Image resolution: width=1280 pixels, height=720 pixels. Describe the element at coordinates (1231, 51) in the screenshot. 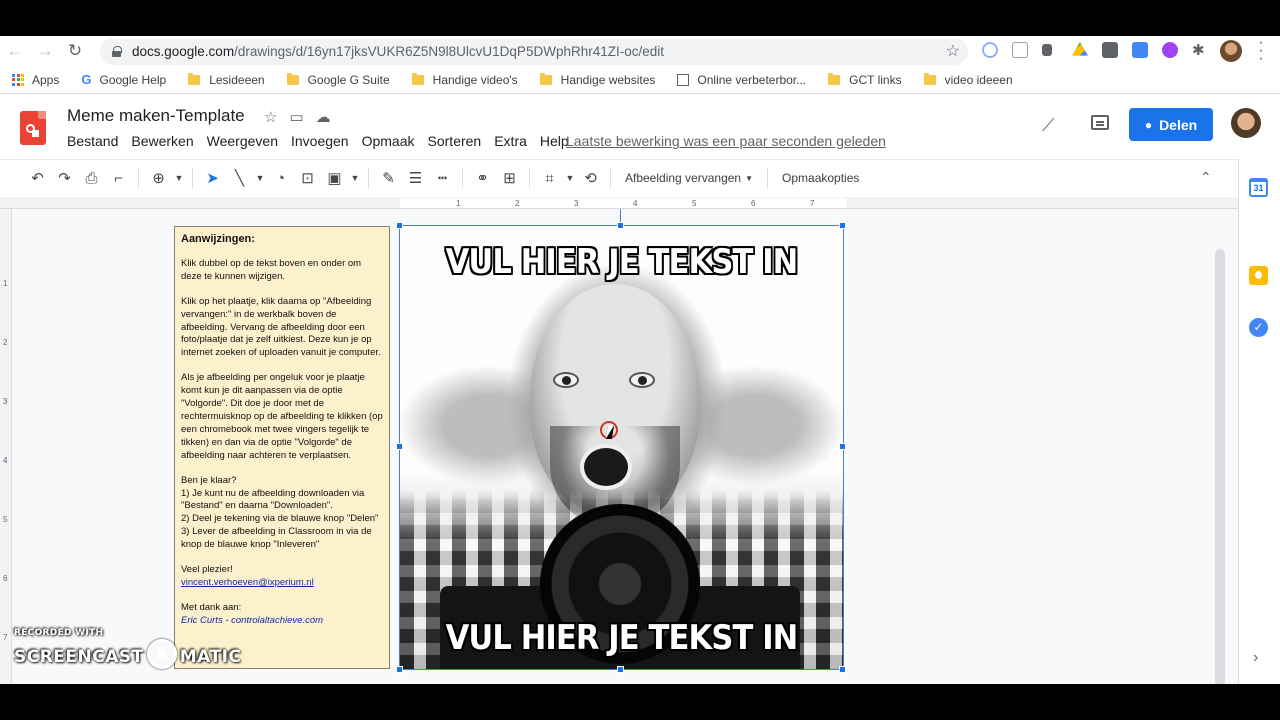

I see `profile-avatar` at that location.